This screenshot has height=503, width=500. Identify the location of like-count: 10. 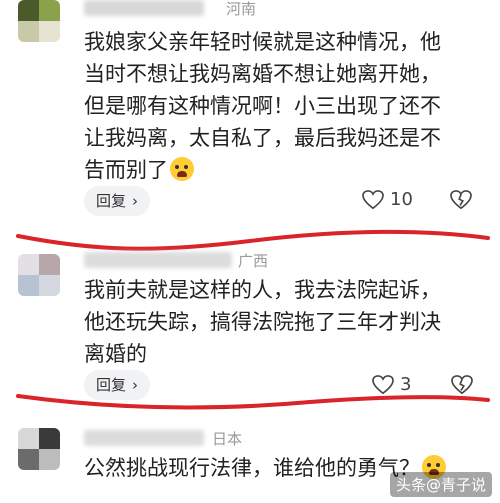
(401, 199).